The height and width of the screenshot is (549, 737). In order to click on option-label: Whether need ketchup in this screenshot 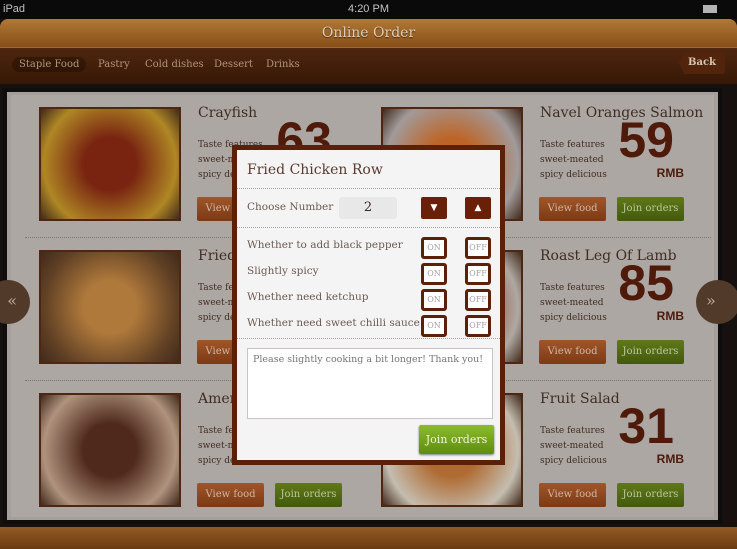, I will do `click(308, 297)`.